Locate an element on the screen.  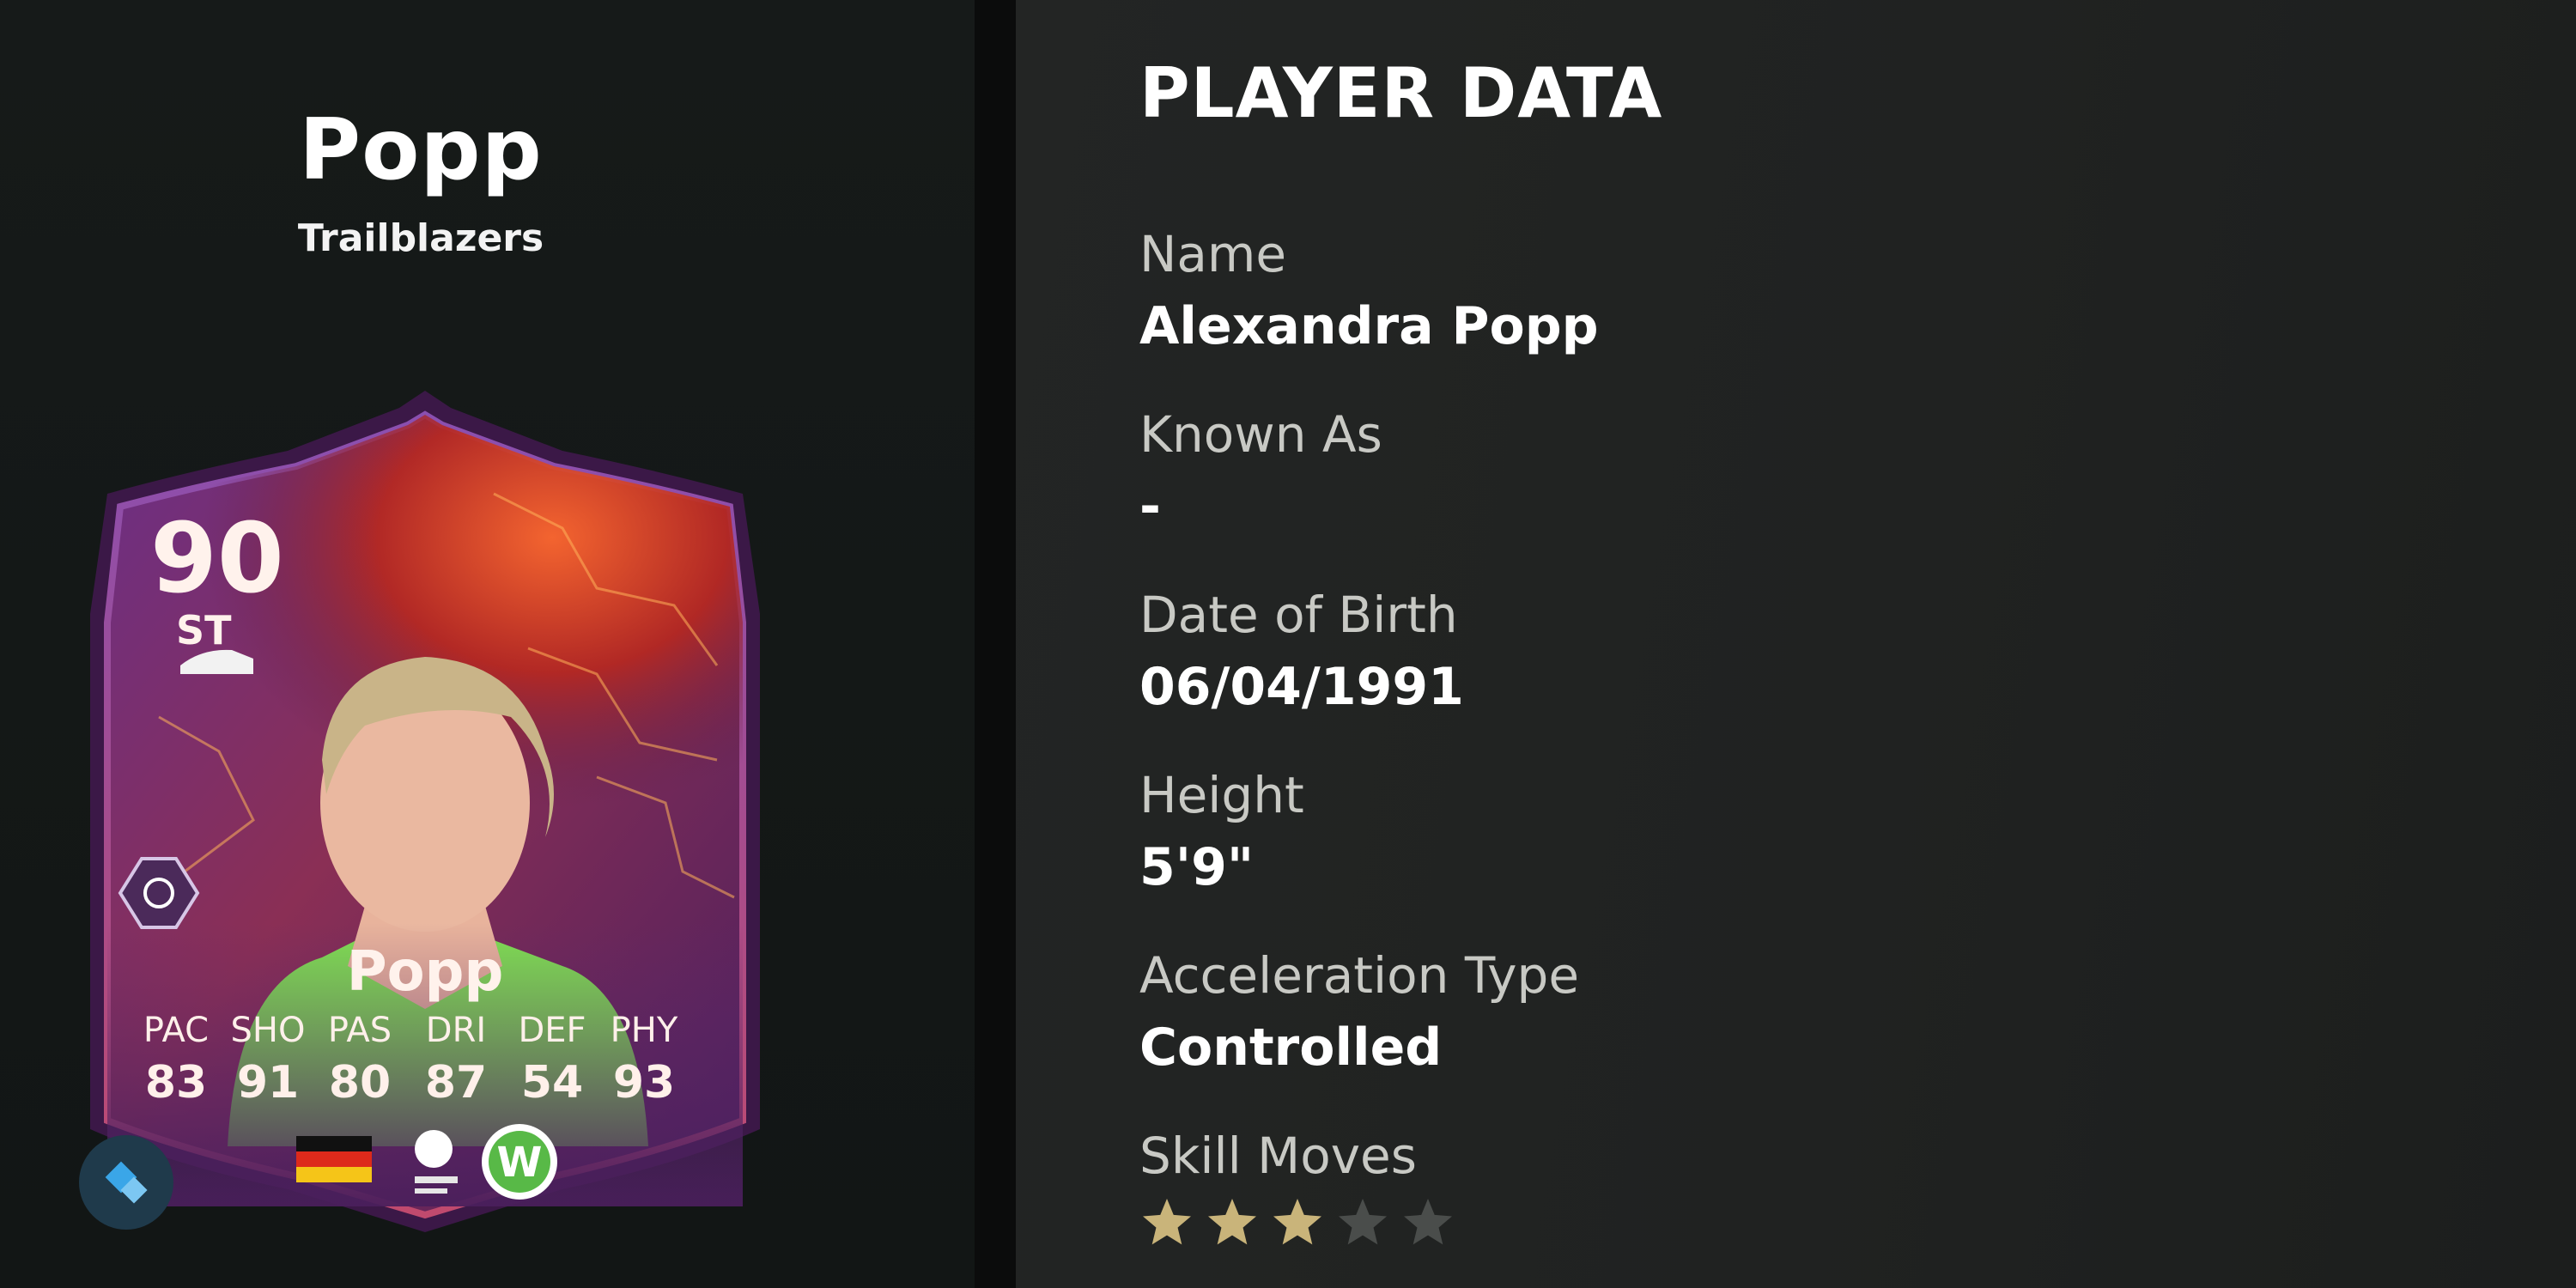
skill-moves-rating is located at coordinates (1297, 1222).